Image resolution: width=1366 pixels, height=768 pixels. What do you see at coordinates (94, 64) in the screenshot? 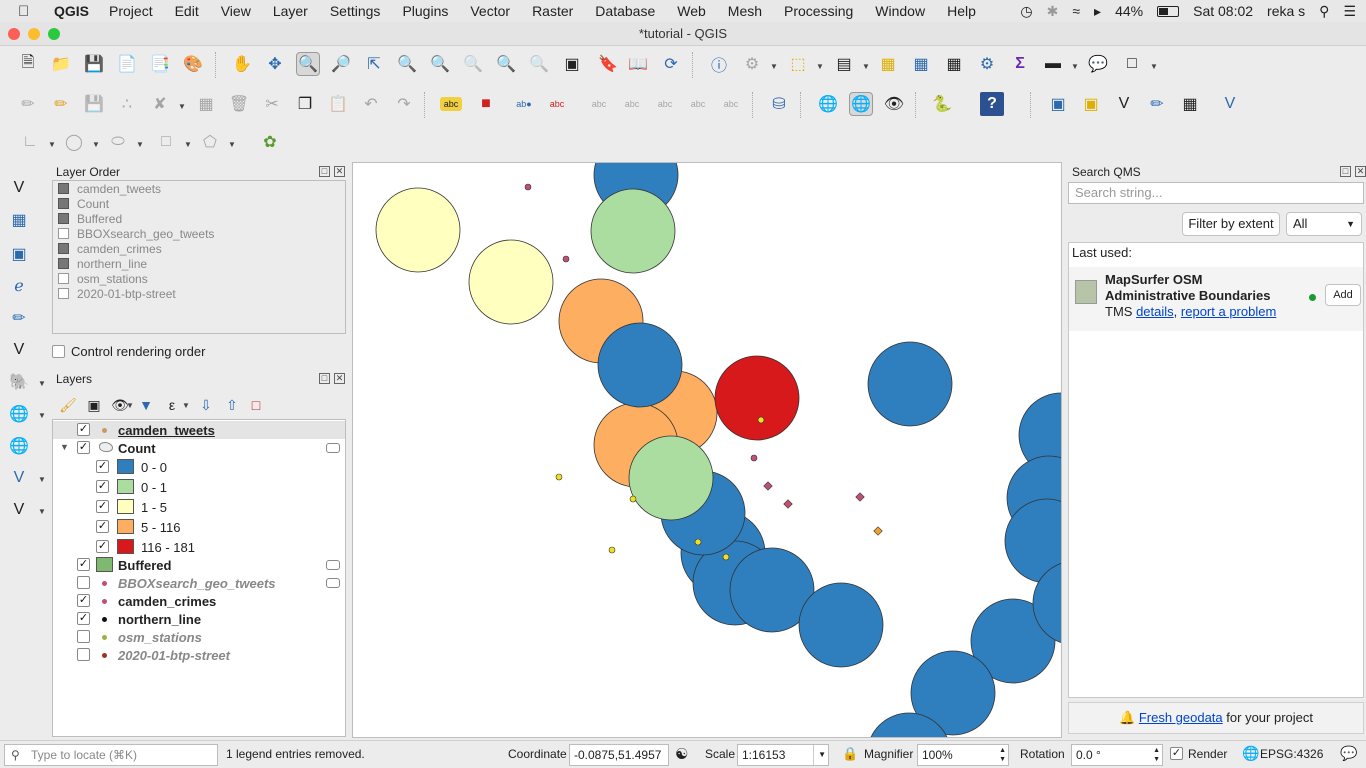
I see `save-project-icon: 💾` at bounding box center [94, 64].